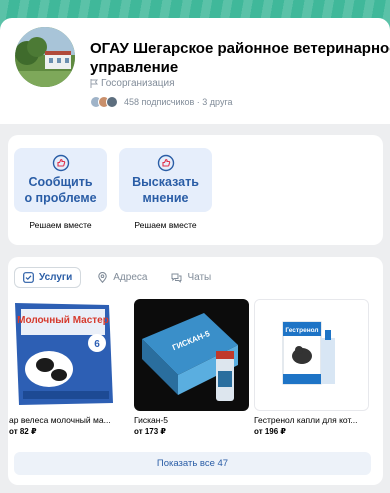  Describe the element at coordinates (165, 190) in the screenshot. I see `give-opinion-label: Высказать мнение` at that location.